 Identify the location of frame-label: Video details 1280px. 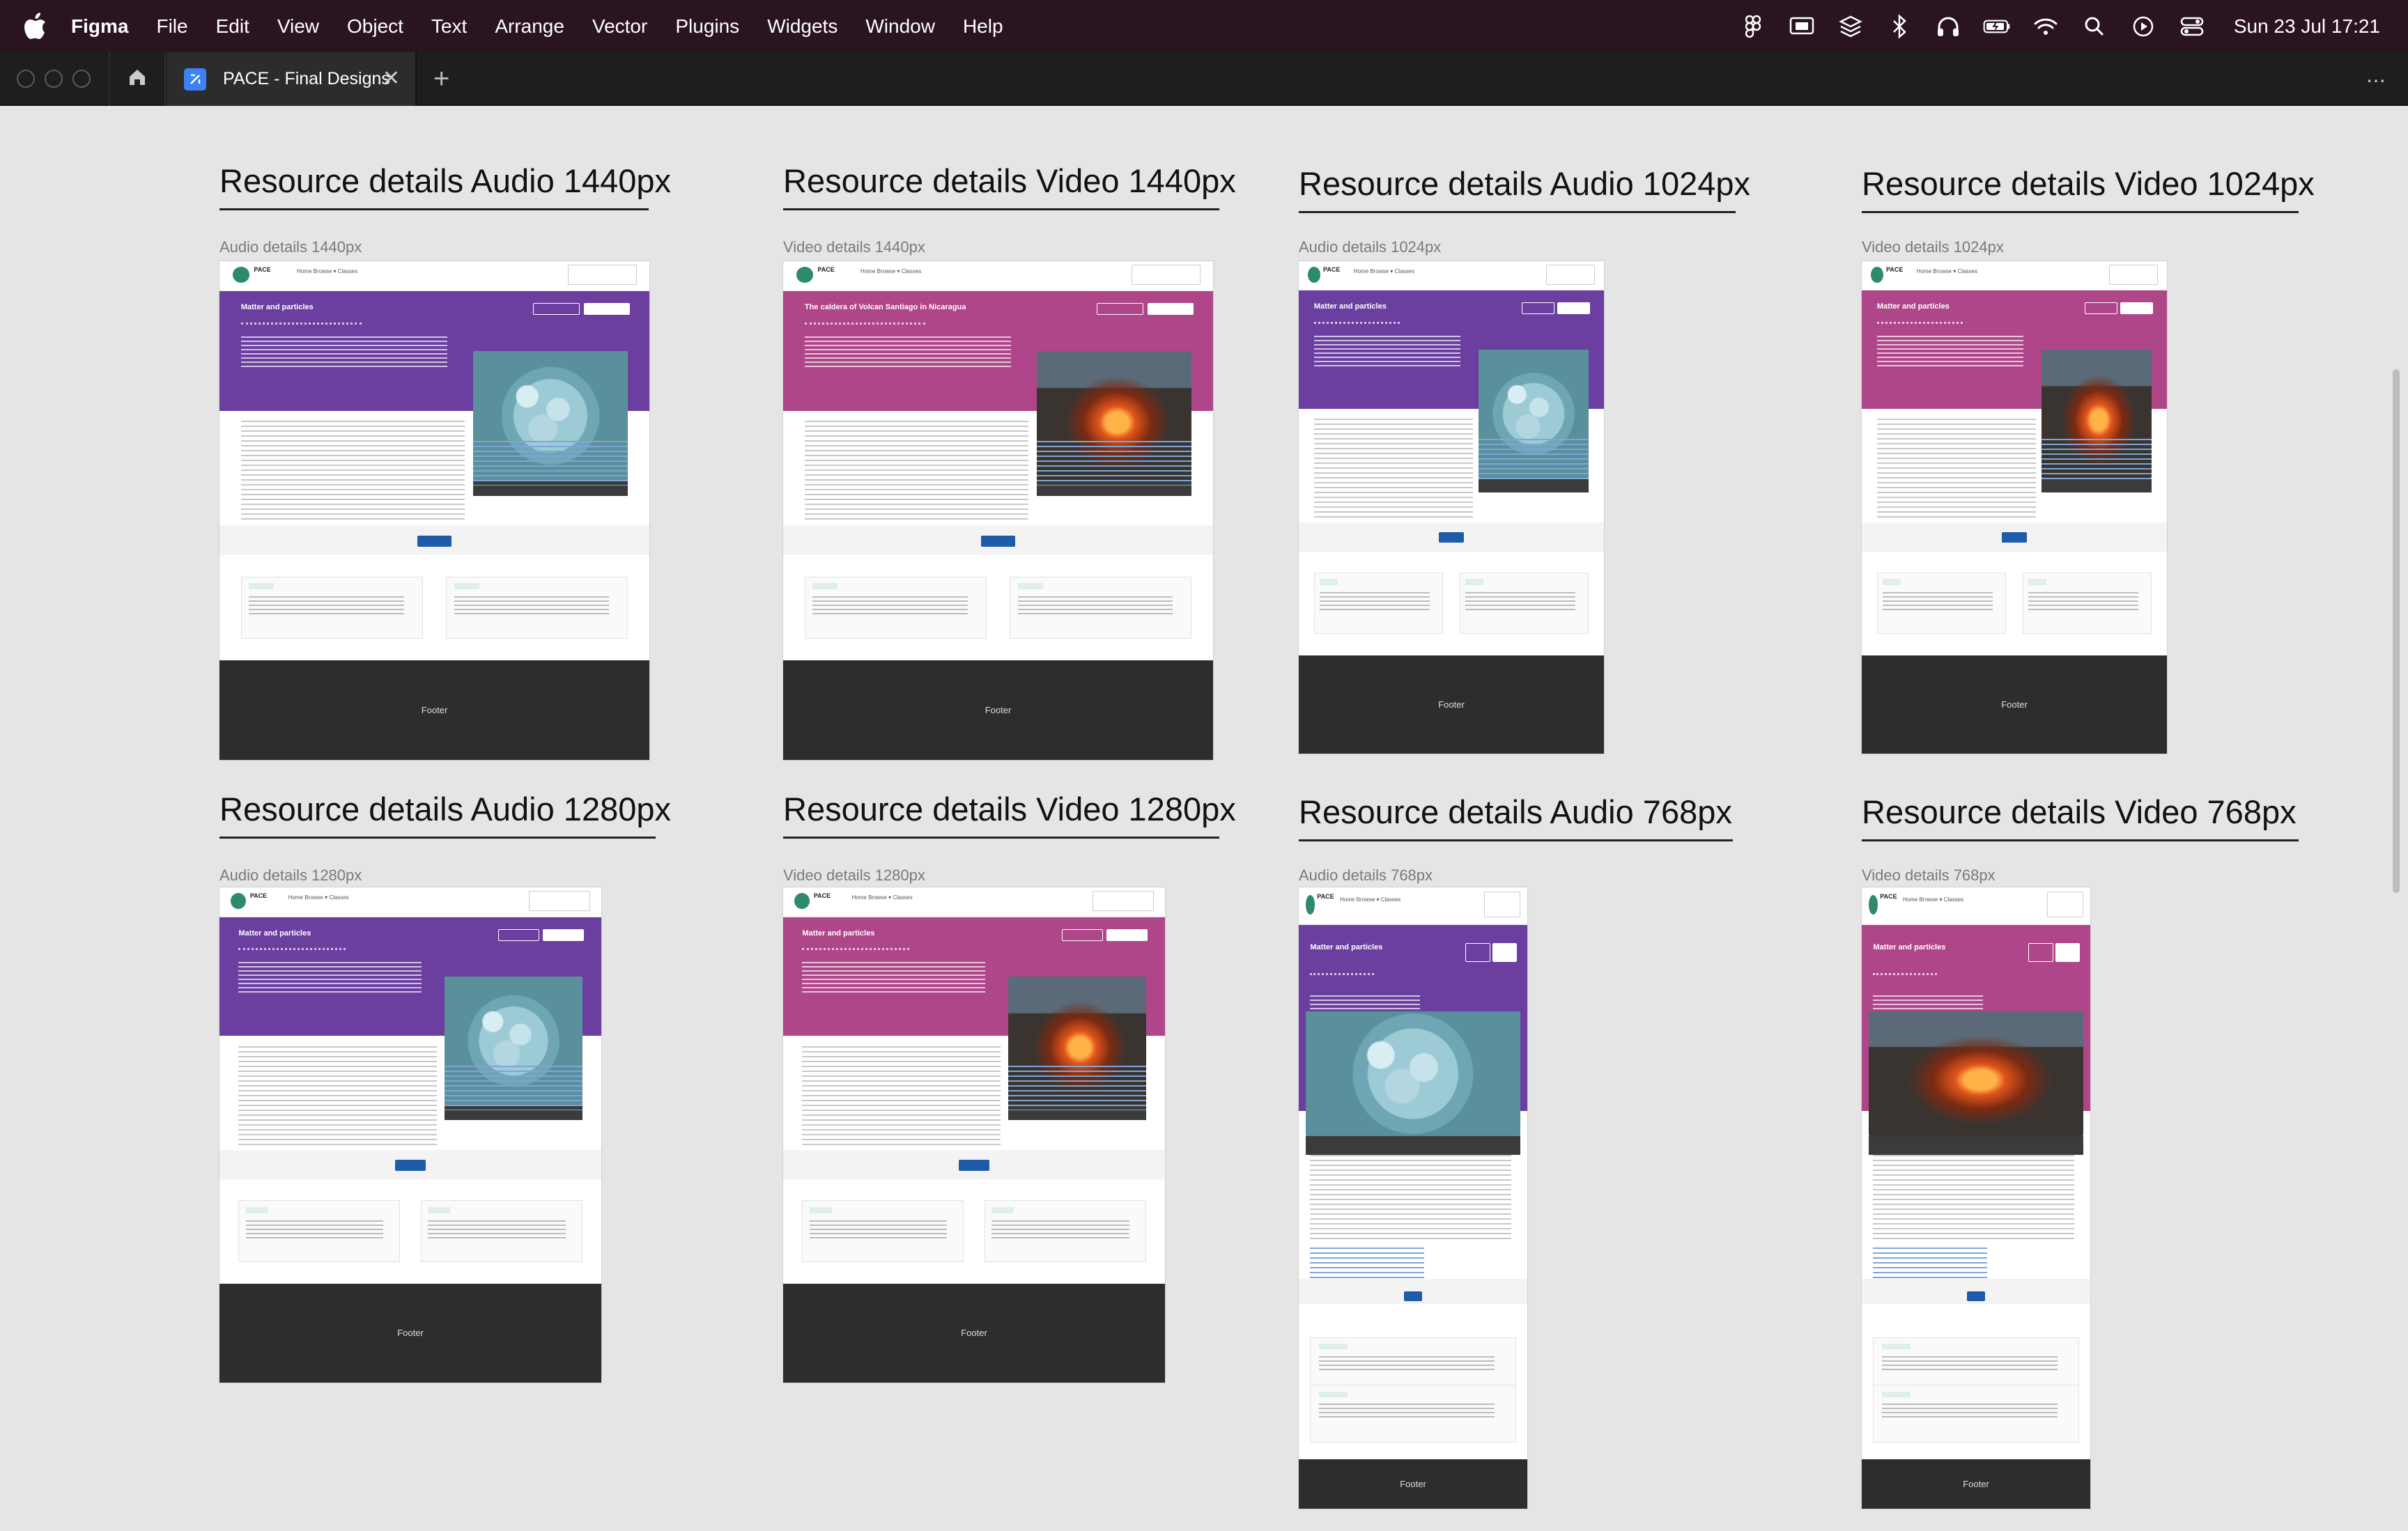
(854, 875).